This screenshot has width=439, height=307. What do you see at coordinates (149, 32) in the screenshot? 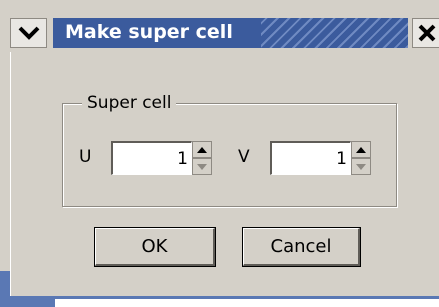
I see `window-title: Make super cell` at bounding box center [149, 32].